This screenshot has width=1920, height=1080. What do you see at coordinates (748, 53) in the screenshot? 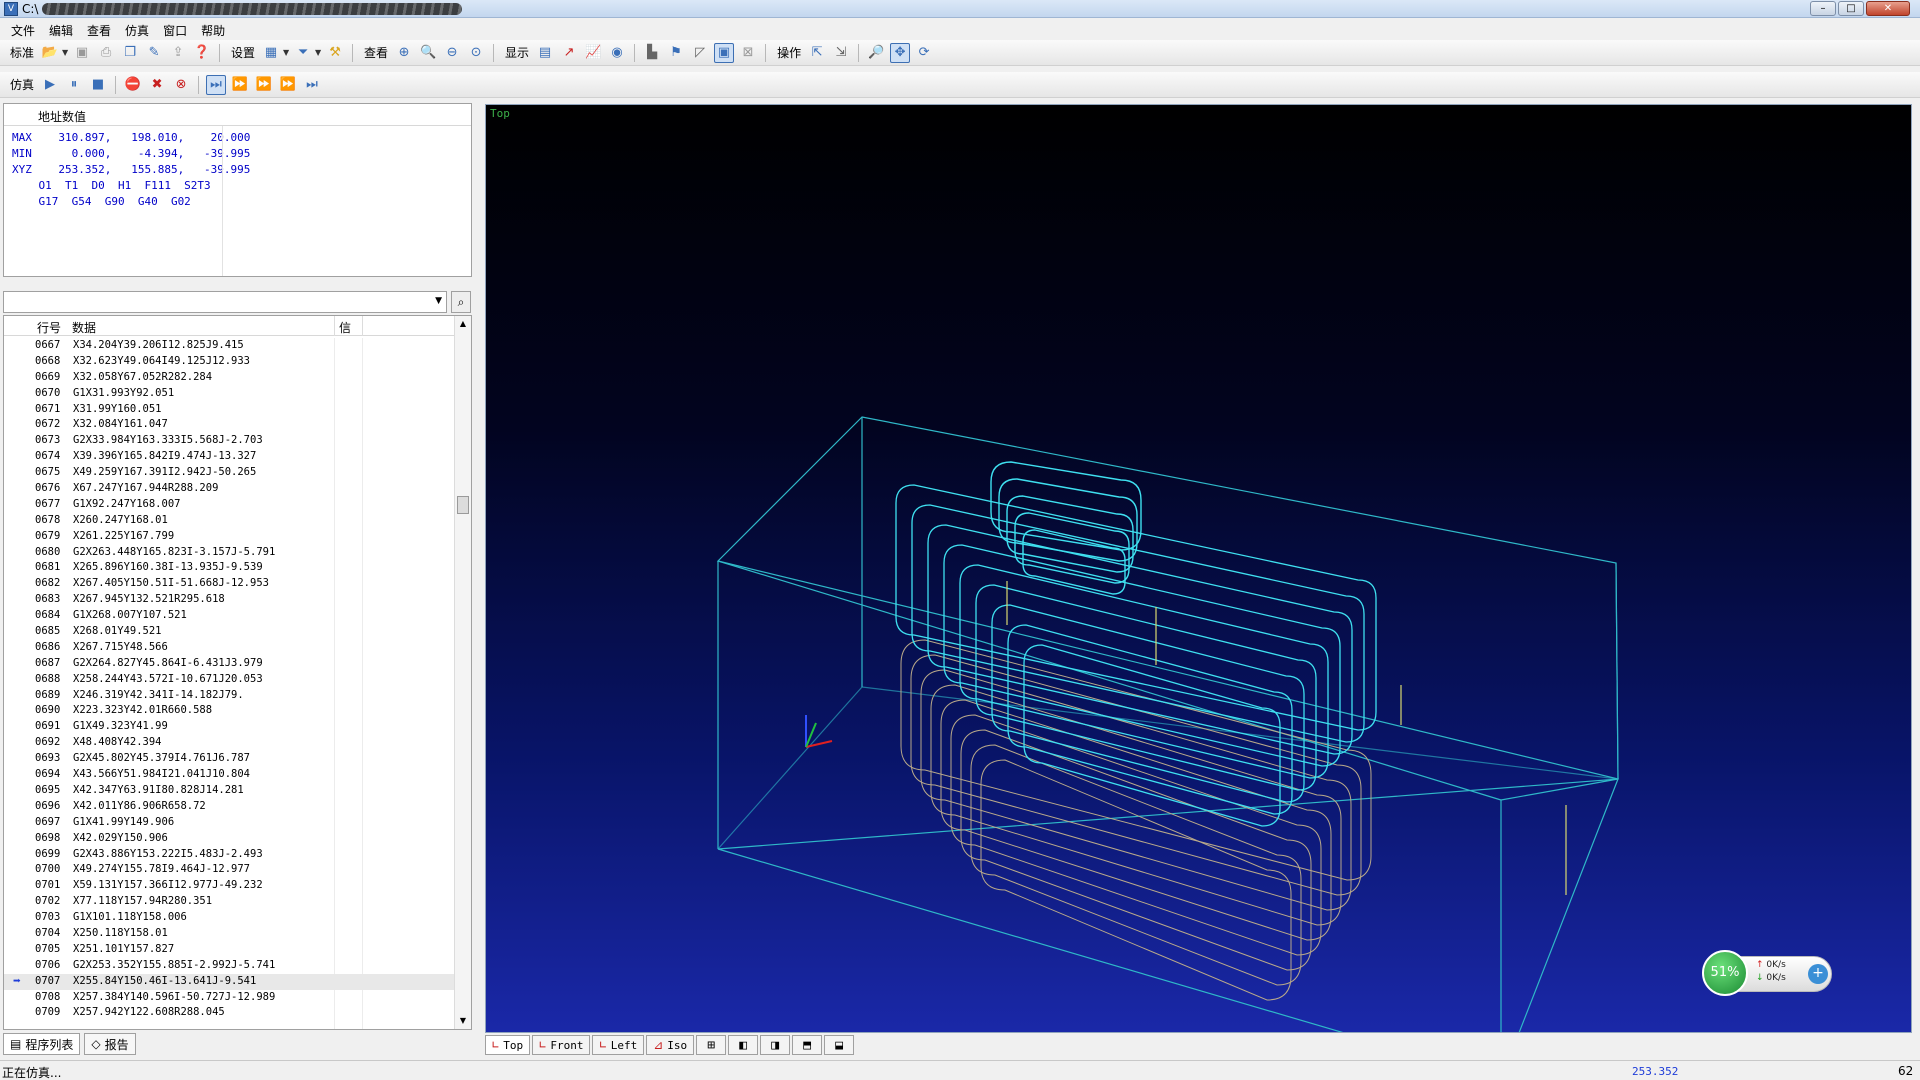
I see `clear-icon: ⊠` at bounding box center [748, 53].